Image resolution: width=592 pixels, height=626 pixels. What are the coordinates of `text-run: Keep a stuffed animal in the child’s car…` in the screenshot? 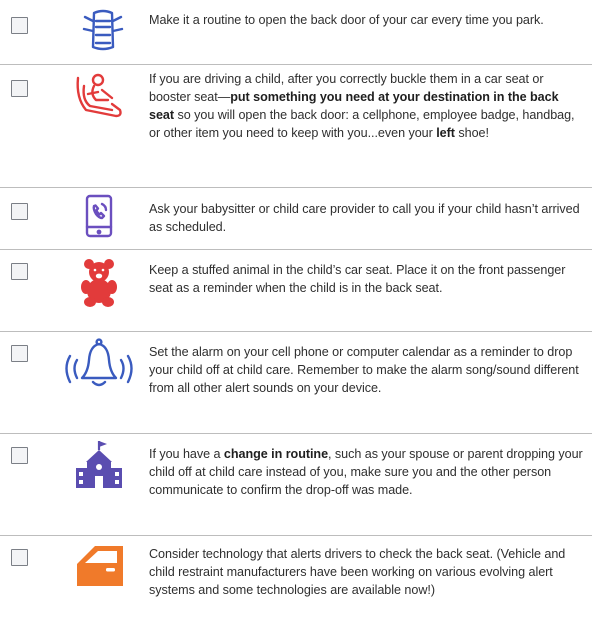 It's located at (357, 279).